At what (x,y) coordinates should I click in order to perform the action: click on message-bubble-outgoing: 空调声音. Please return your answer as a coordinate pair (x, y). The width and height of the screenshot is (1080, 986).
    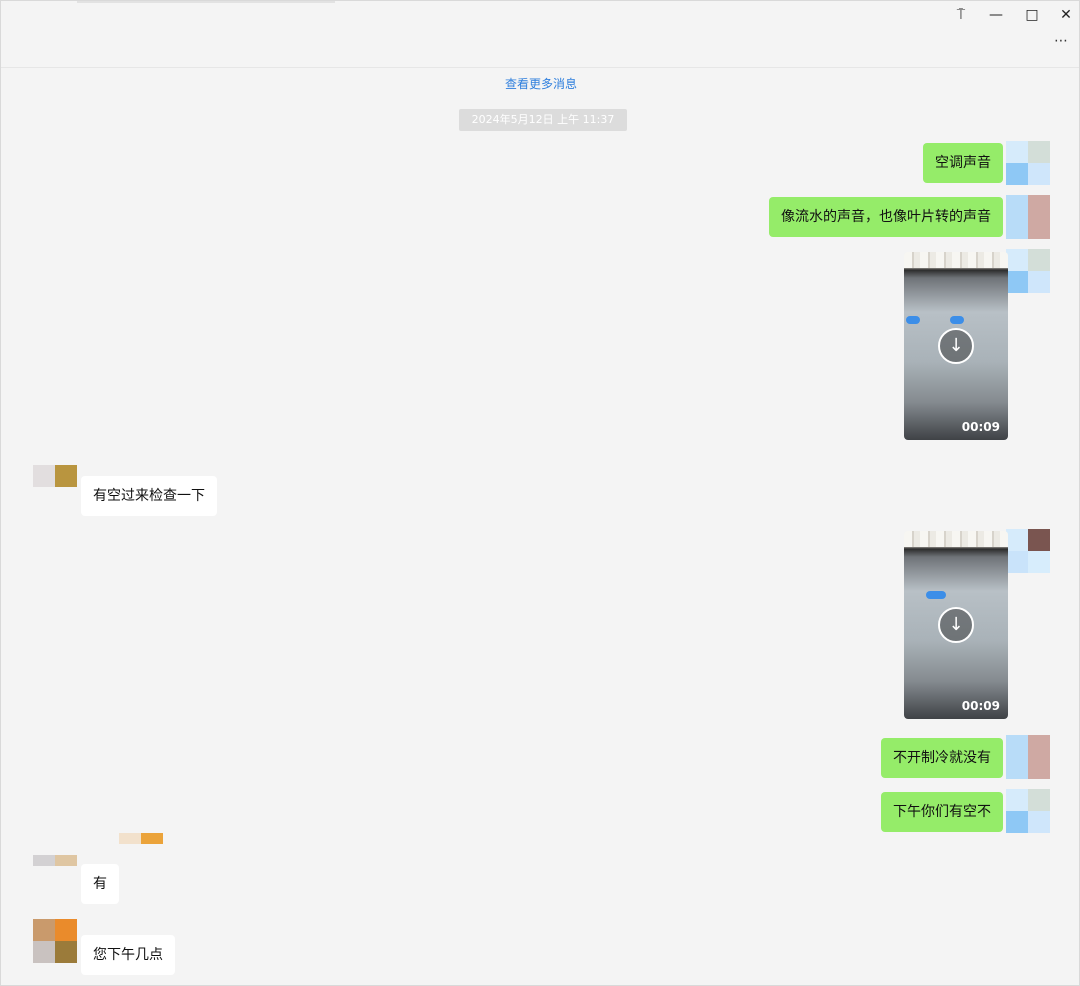
    Looking at the image, I should click on (963, 163).